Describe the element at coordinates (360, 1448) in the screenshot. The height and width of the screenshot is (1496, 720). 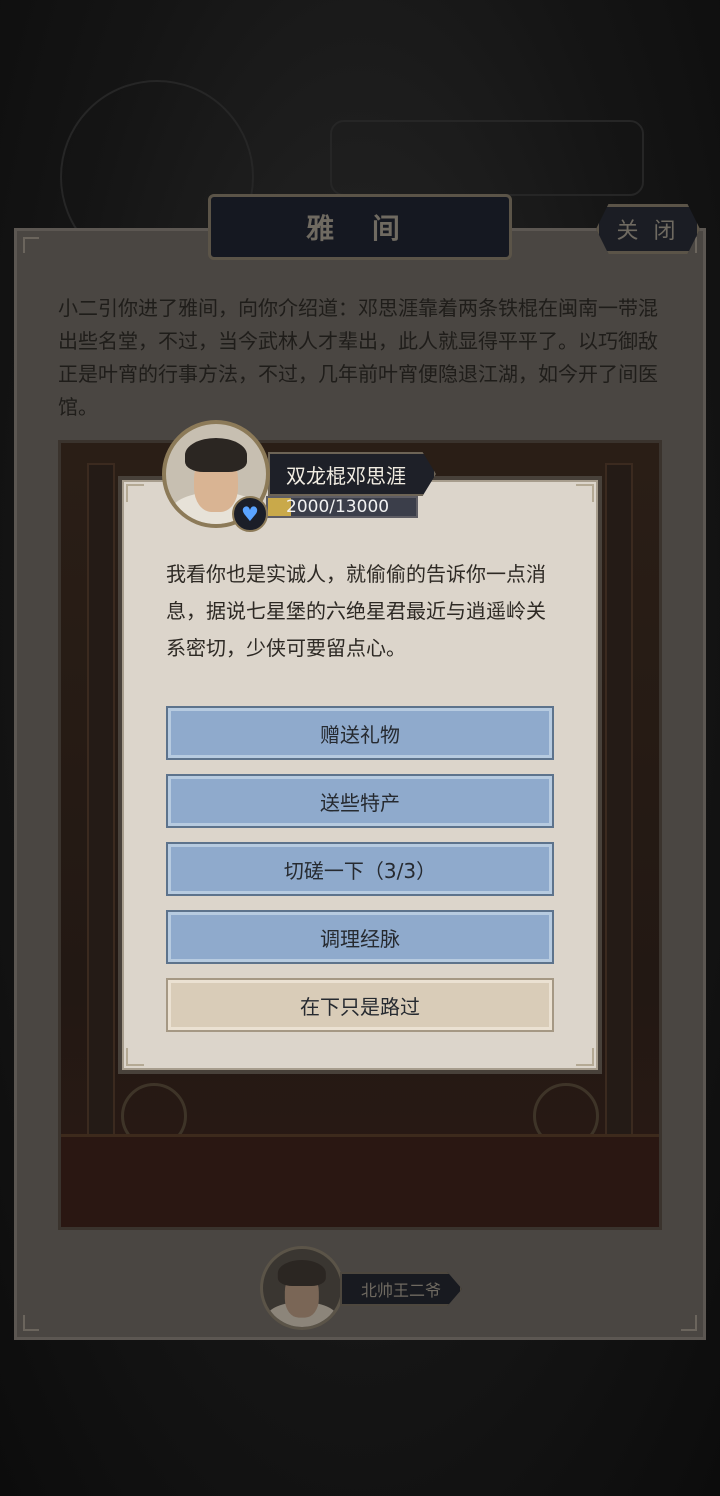
I see `bottom-nav` at that location.